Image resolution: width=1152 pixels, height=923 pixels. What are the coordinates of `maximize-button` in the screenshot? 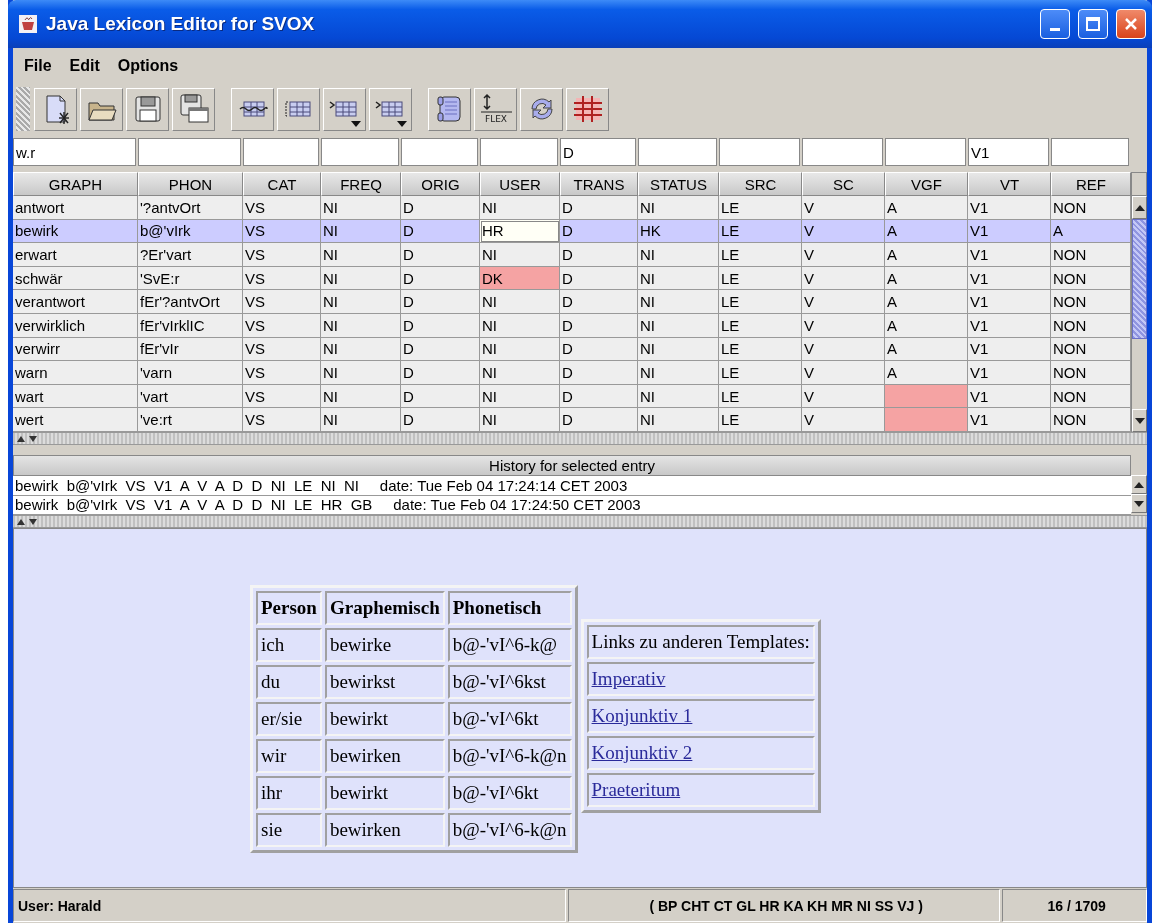 It's located at (1093, 24).